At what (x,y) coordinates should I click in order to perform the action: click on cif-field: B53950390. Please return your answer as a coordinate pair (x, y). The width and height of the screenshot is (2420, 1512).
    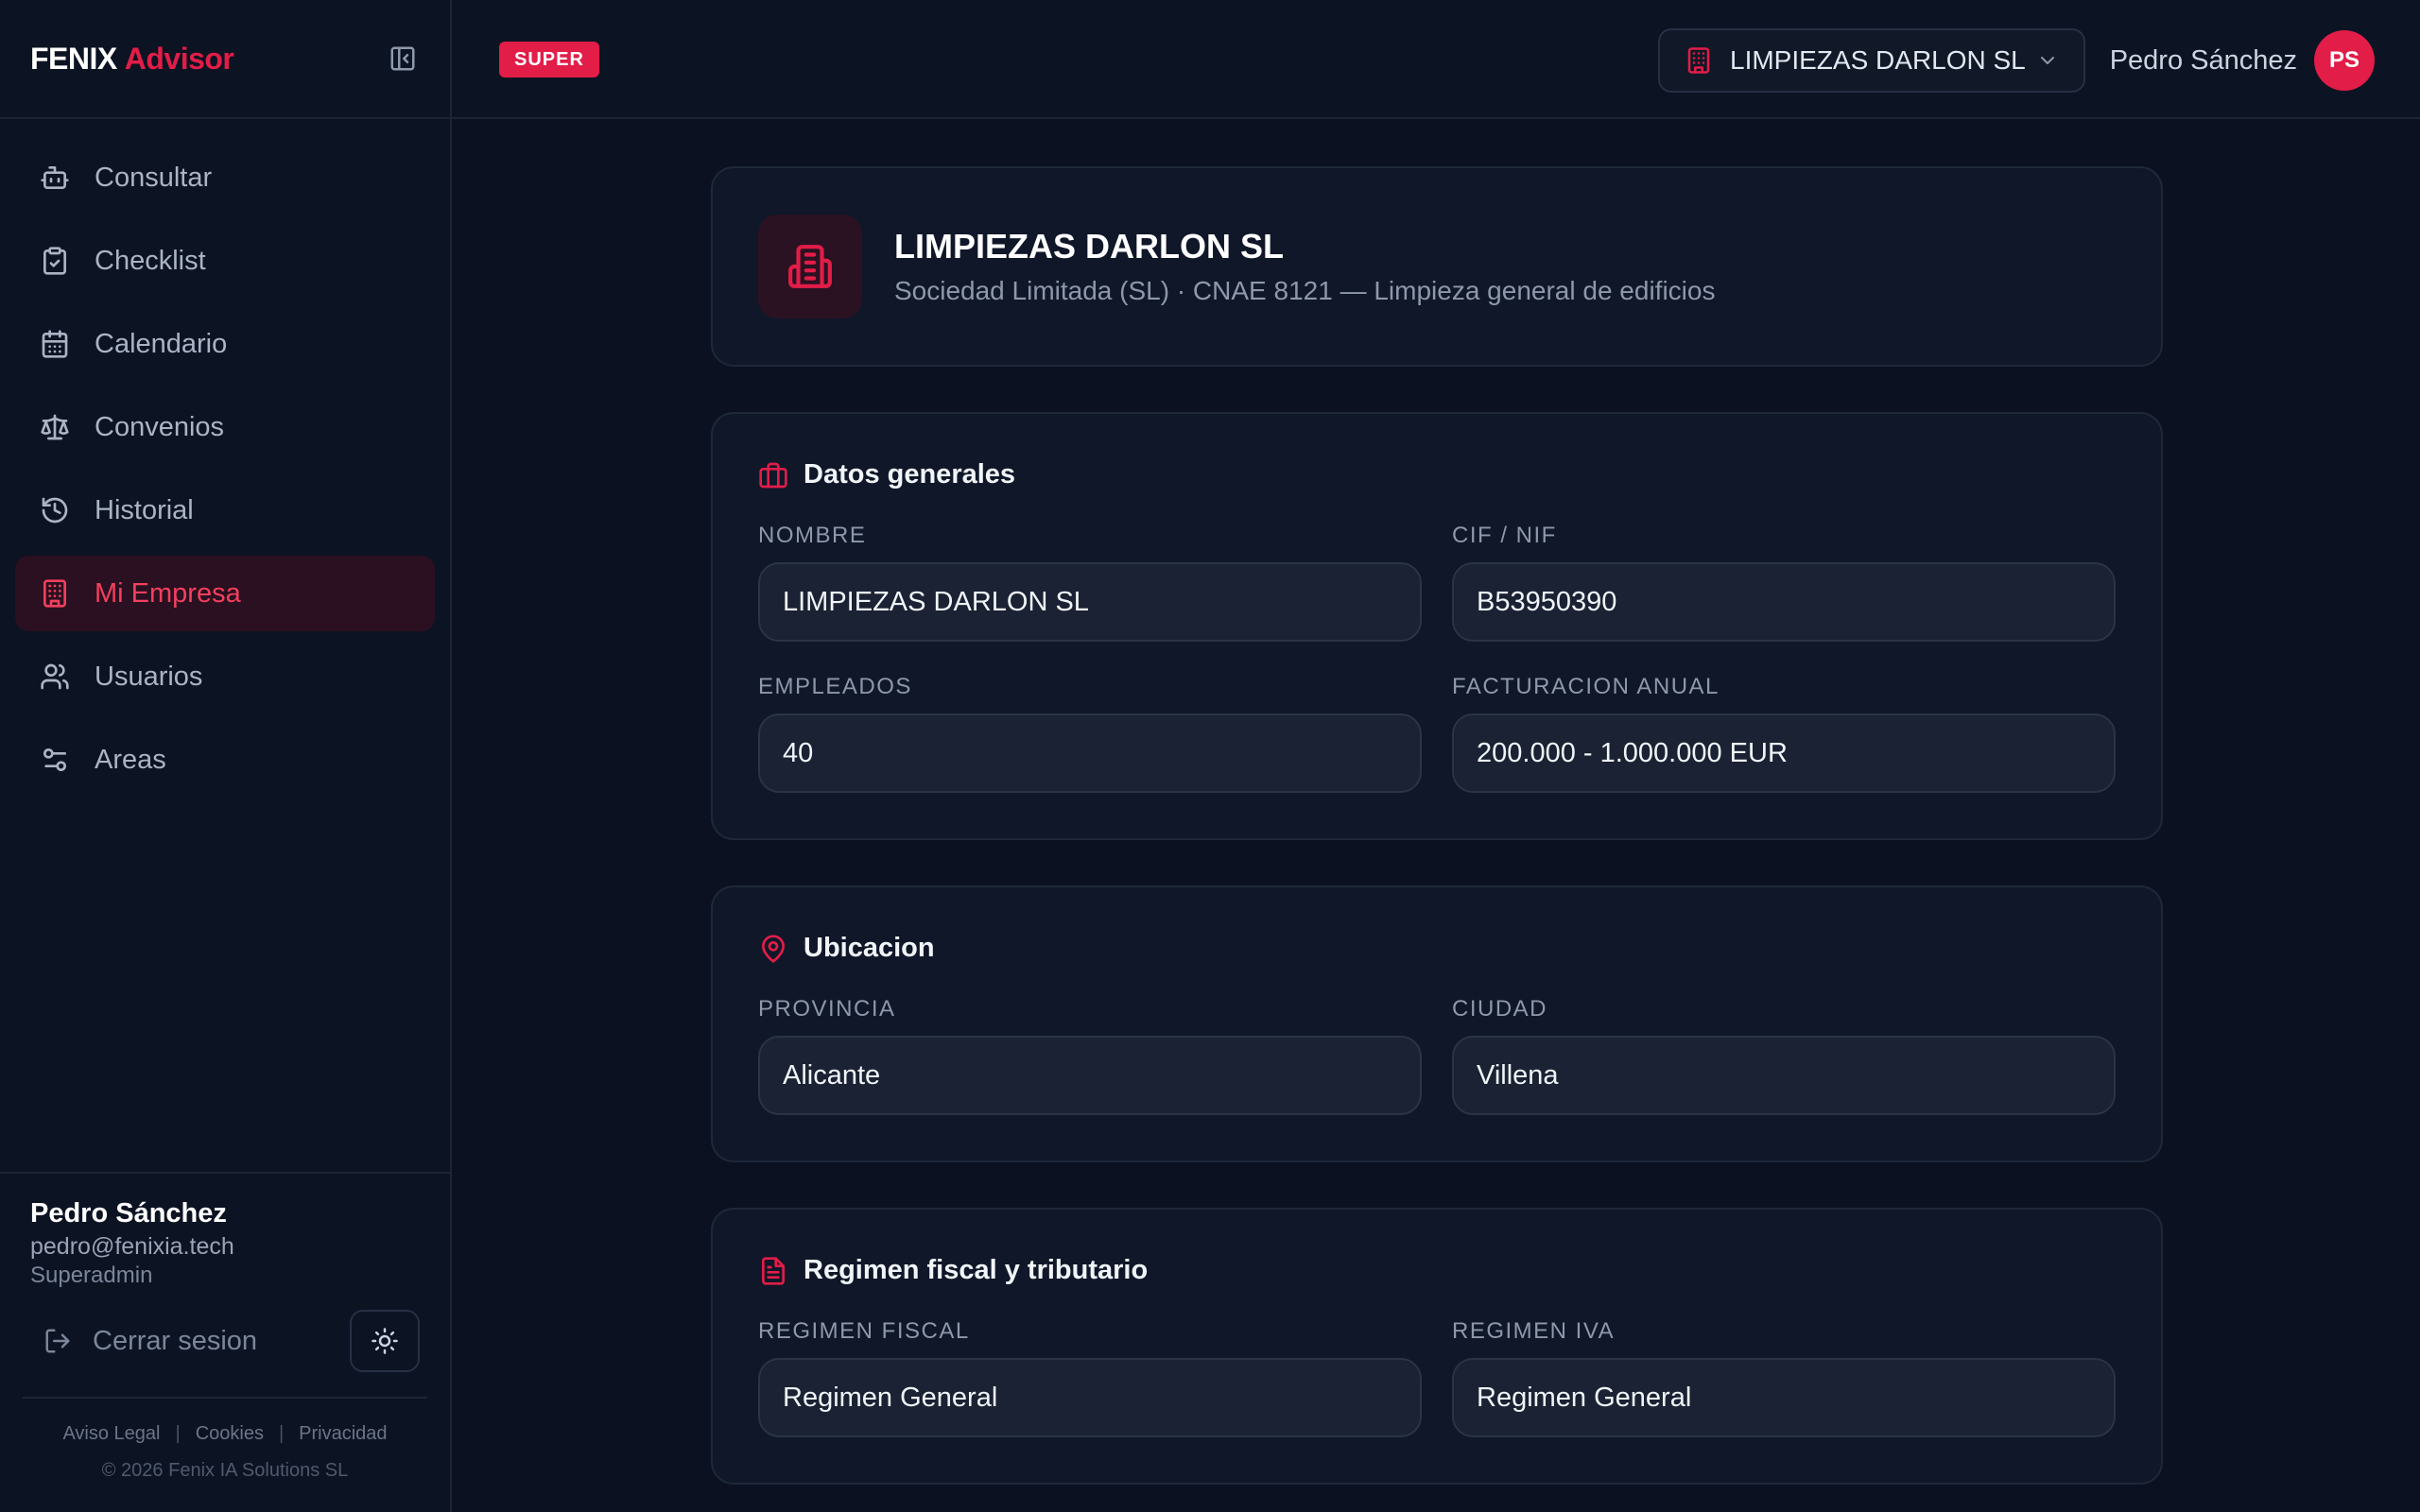
    Looking at the image, I should click on (1784, 602).